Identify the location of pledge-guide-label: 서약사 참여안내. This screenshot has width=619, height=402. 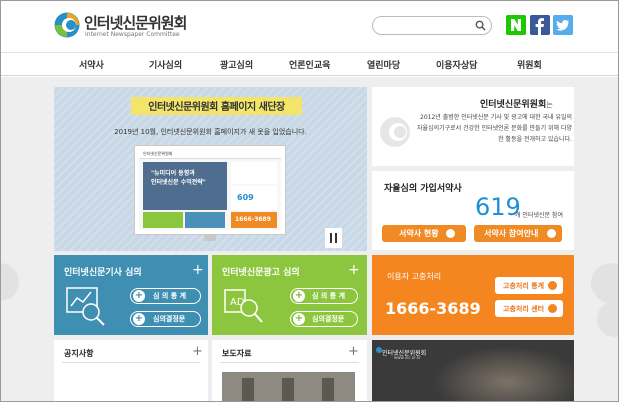
(511, 233).